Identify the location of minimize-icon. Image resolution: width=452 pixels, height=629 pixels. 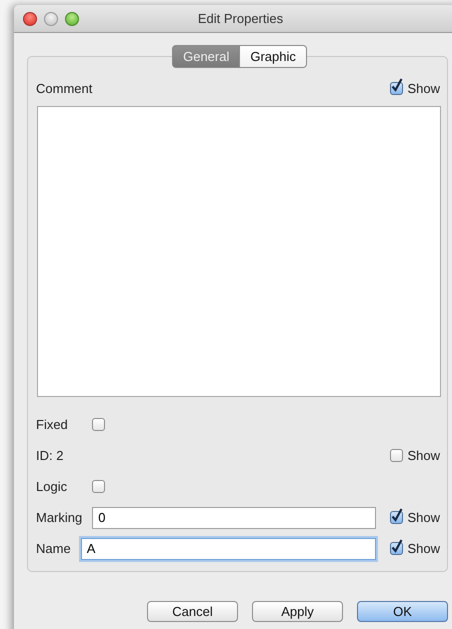
(51, 19).